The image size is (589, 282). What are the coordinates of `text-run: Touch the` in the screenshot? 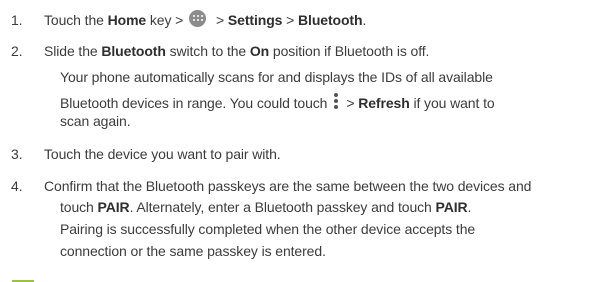 It's located at (76, 20).